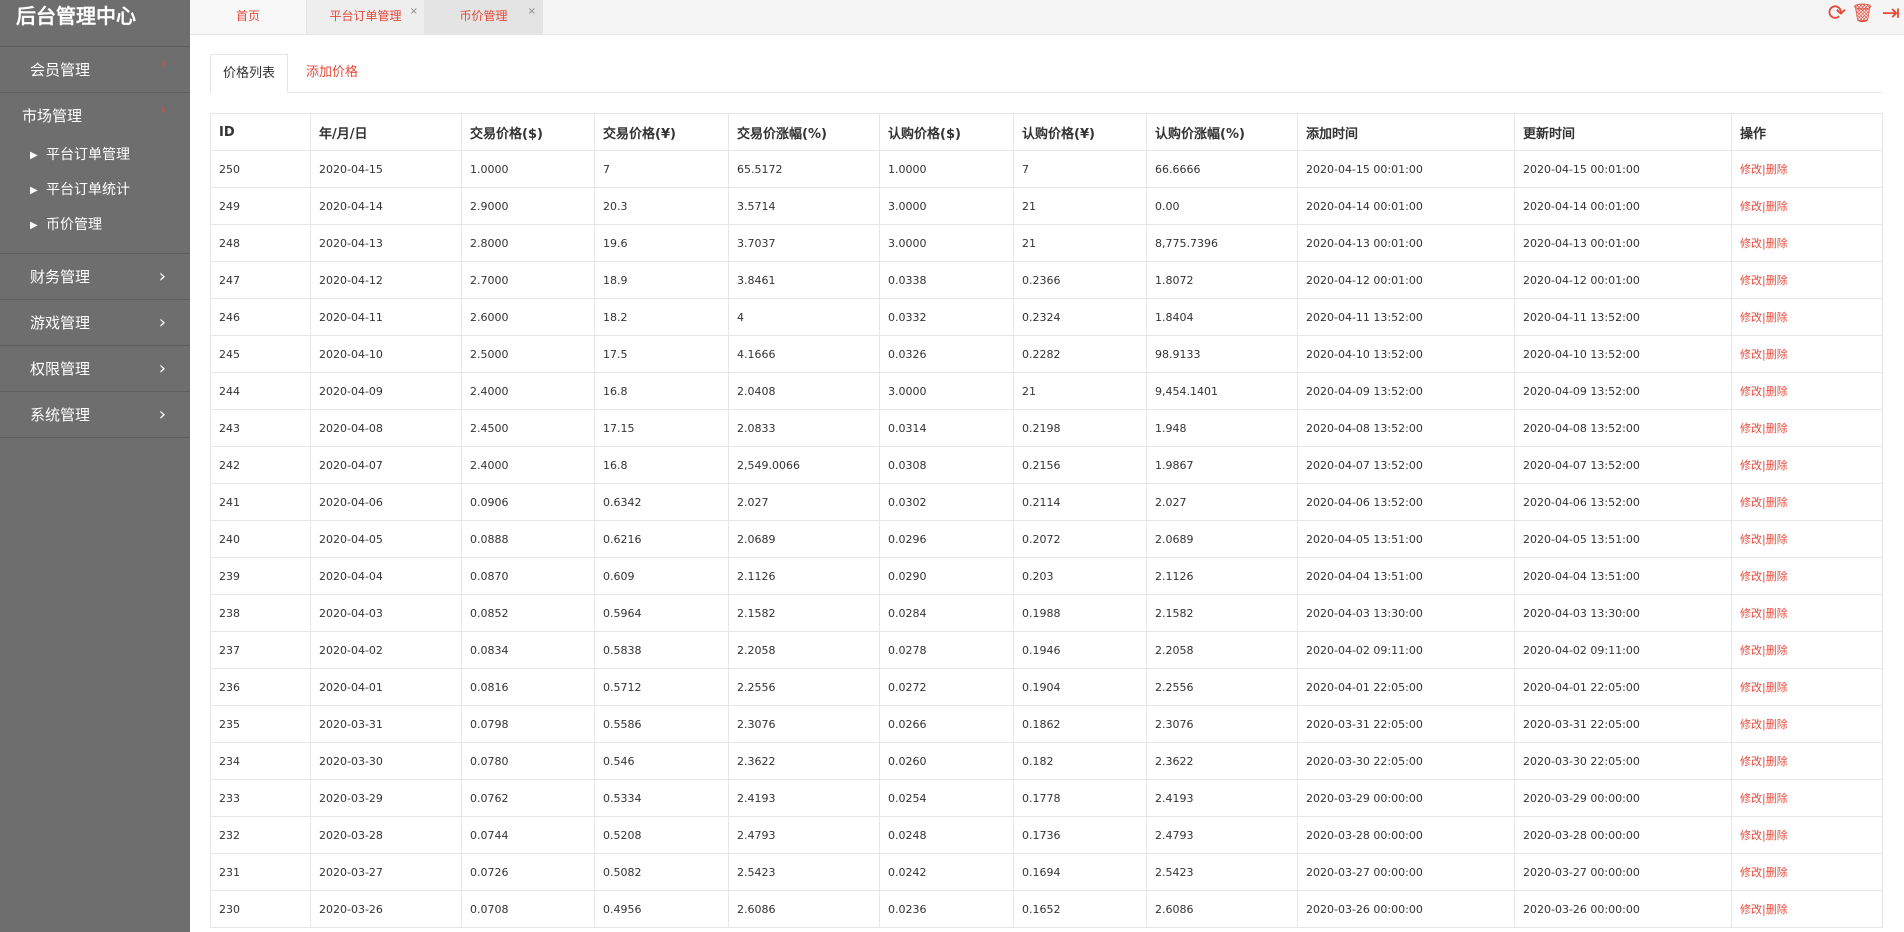  What do you see at coordinates (95, 115) in the screenshot?
I see `sidebar-item-market: 市场管理 ›` at bounding box center [95, 115].